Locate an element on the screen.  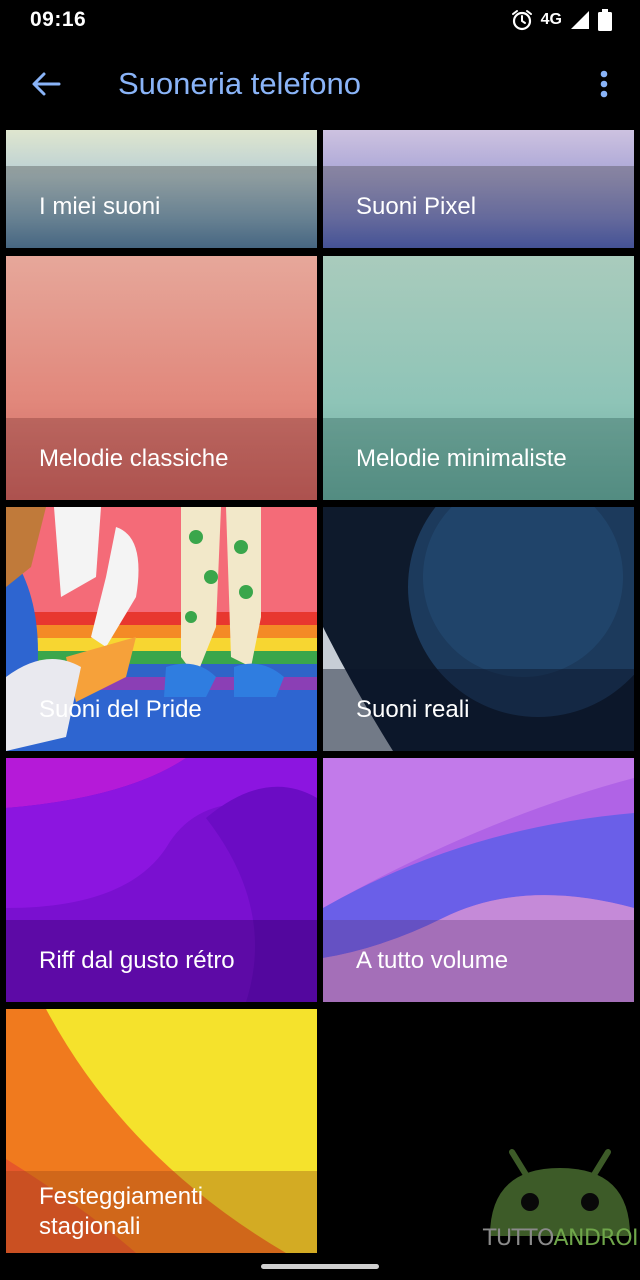
category-tile-festeggiamenti-stagionali: Festeggiamenti stagionali is located at coordinates (161, 1131).